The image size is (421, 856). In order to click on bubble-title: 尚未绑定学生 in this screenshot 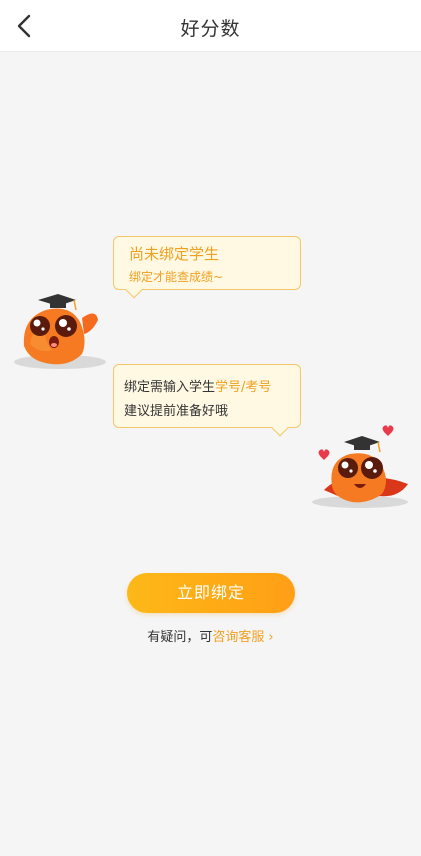, I will do `click(174, 254)`.